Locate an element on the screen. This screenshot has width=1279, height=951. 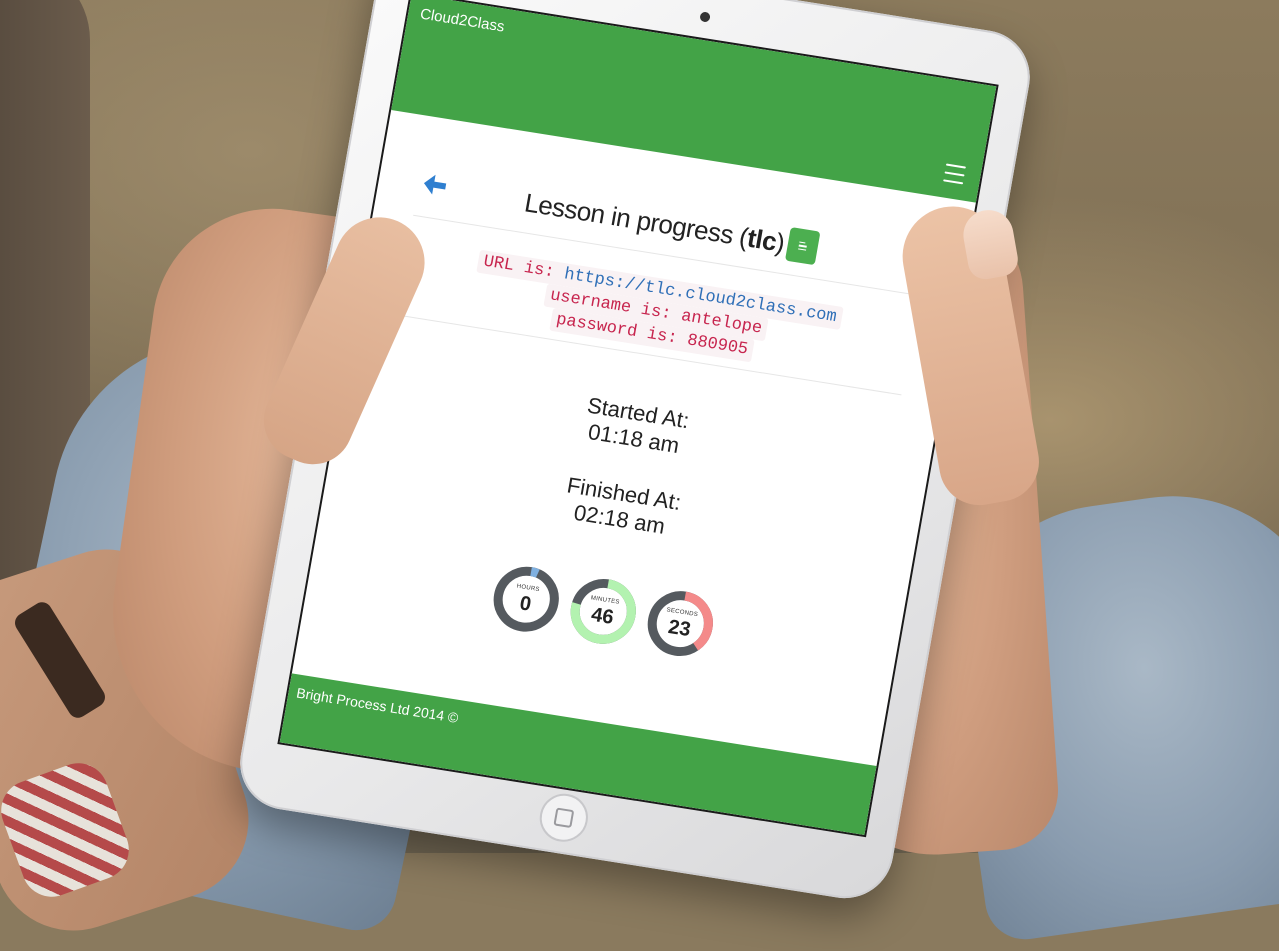
brand-title: Cloud2Class is located at coordinates (462, 21).